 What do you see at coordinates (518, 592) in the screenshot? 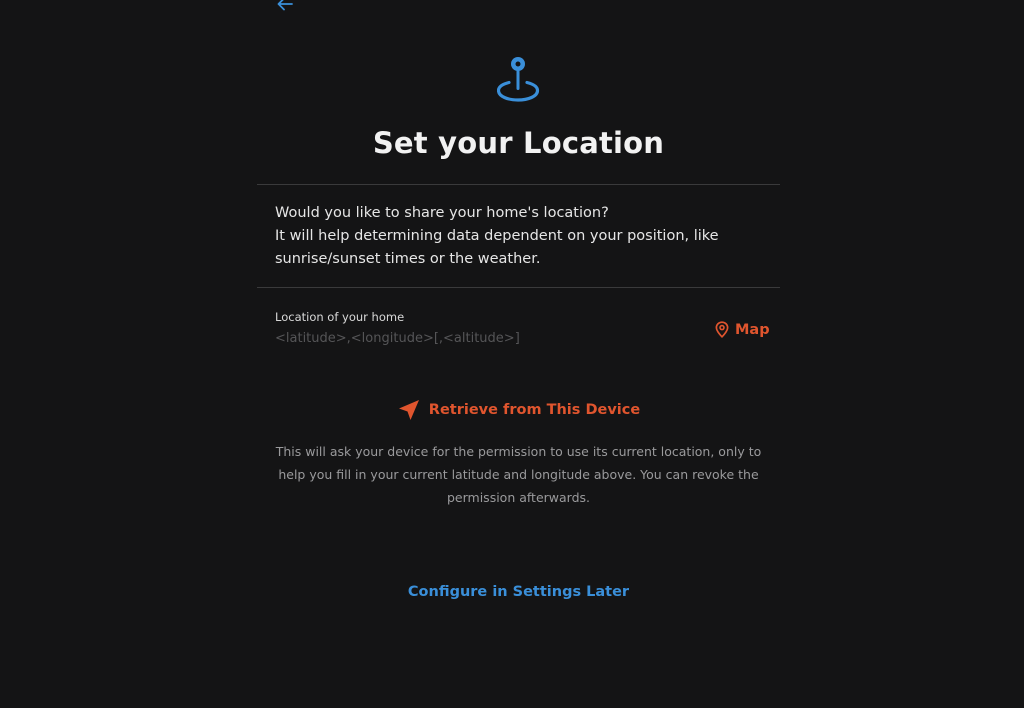
I see `configure-later-button: Configure in Settings Later` at bounding box center [518, 592].